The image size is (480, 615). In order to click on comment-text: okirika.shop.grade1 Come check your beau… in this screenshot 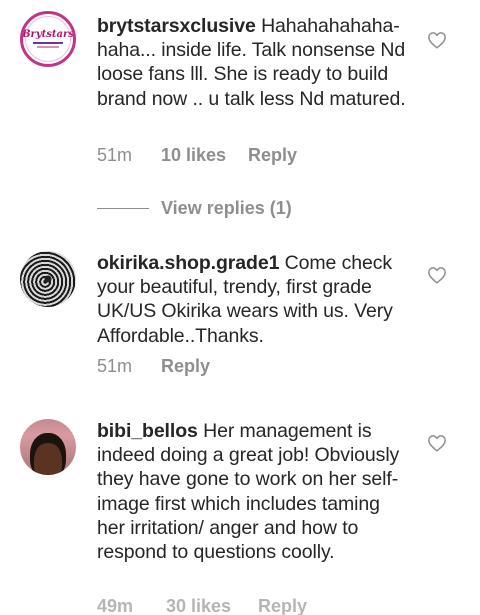, I will do `click(252, 299)`.